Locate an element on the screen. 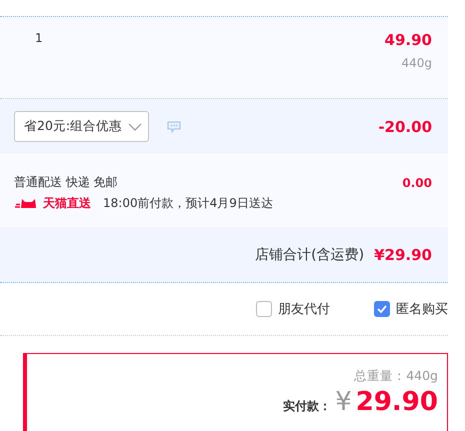 This screenshot has width=465, height=431. total-weight: 总重量：440g is located at coordinates (396, 375).